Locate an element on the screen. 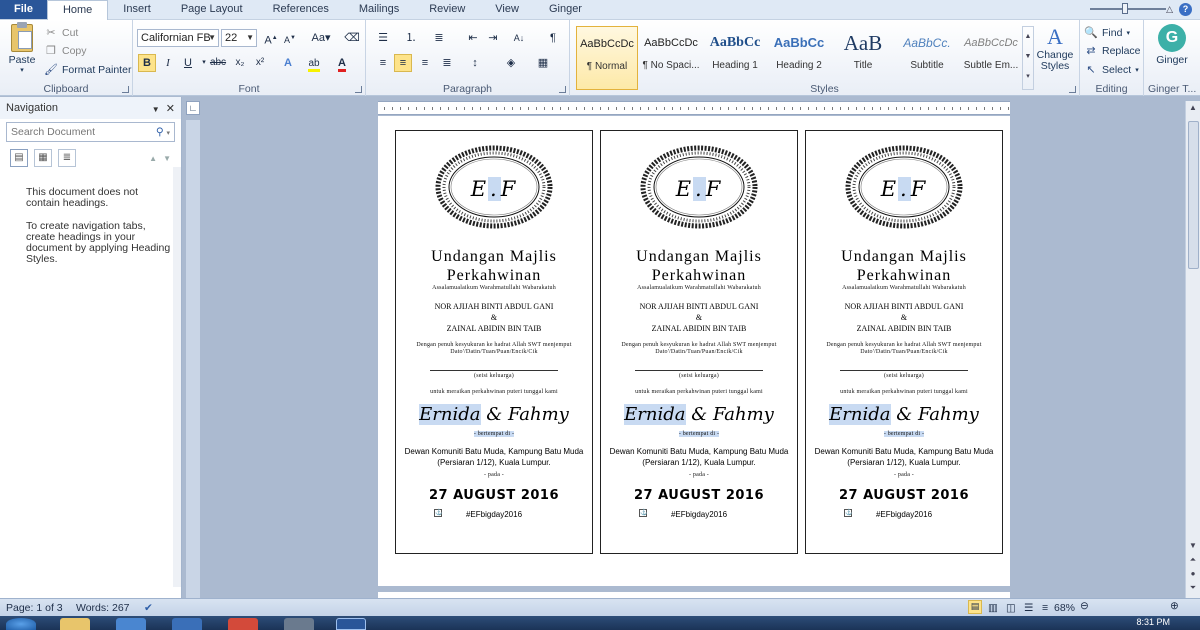 This screenshot has width=1200, height=630. styles-scroll: ▲ ▼ ▾ is located at coordinates (1028, 58).